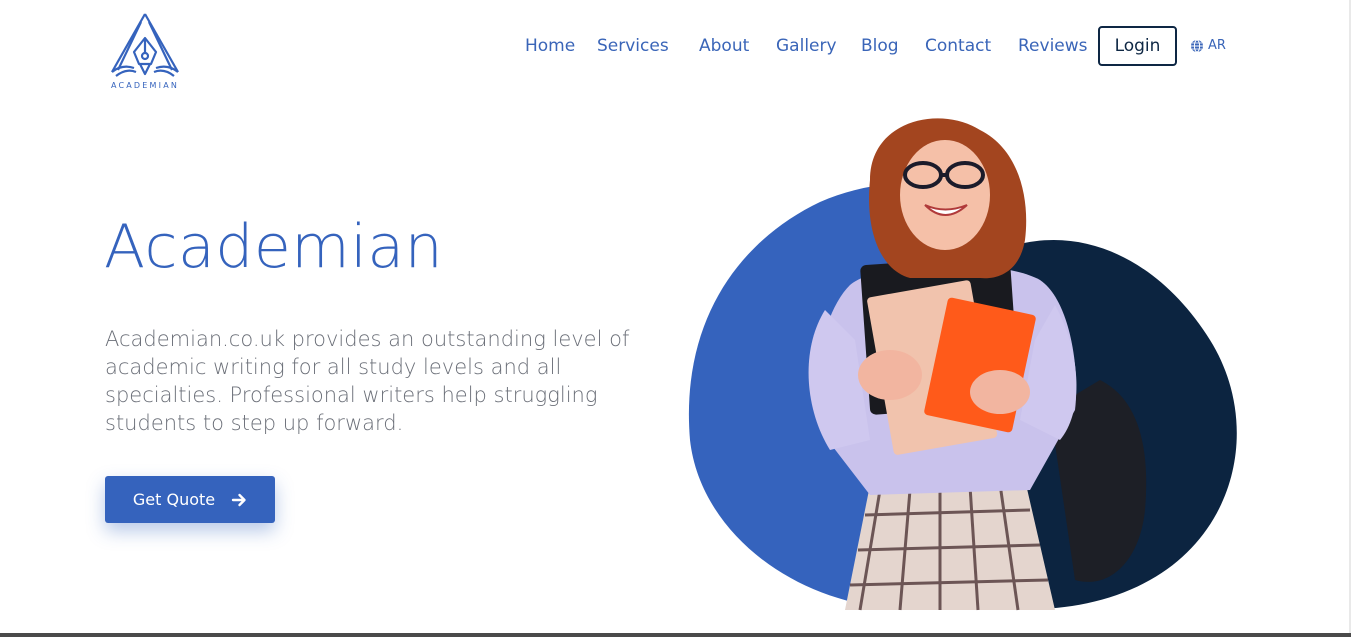  Describe the element at coordinates (880, 46) in the screenshot. I see `nav-blog-link: Blog` at that location.